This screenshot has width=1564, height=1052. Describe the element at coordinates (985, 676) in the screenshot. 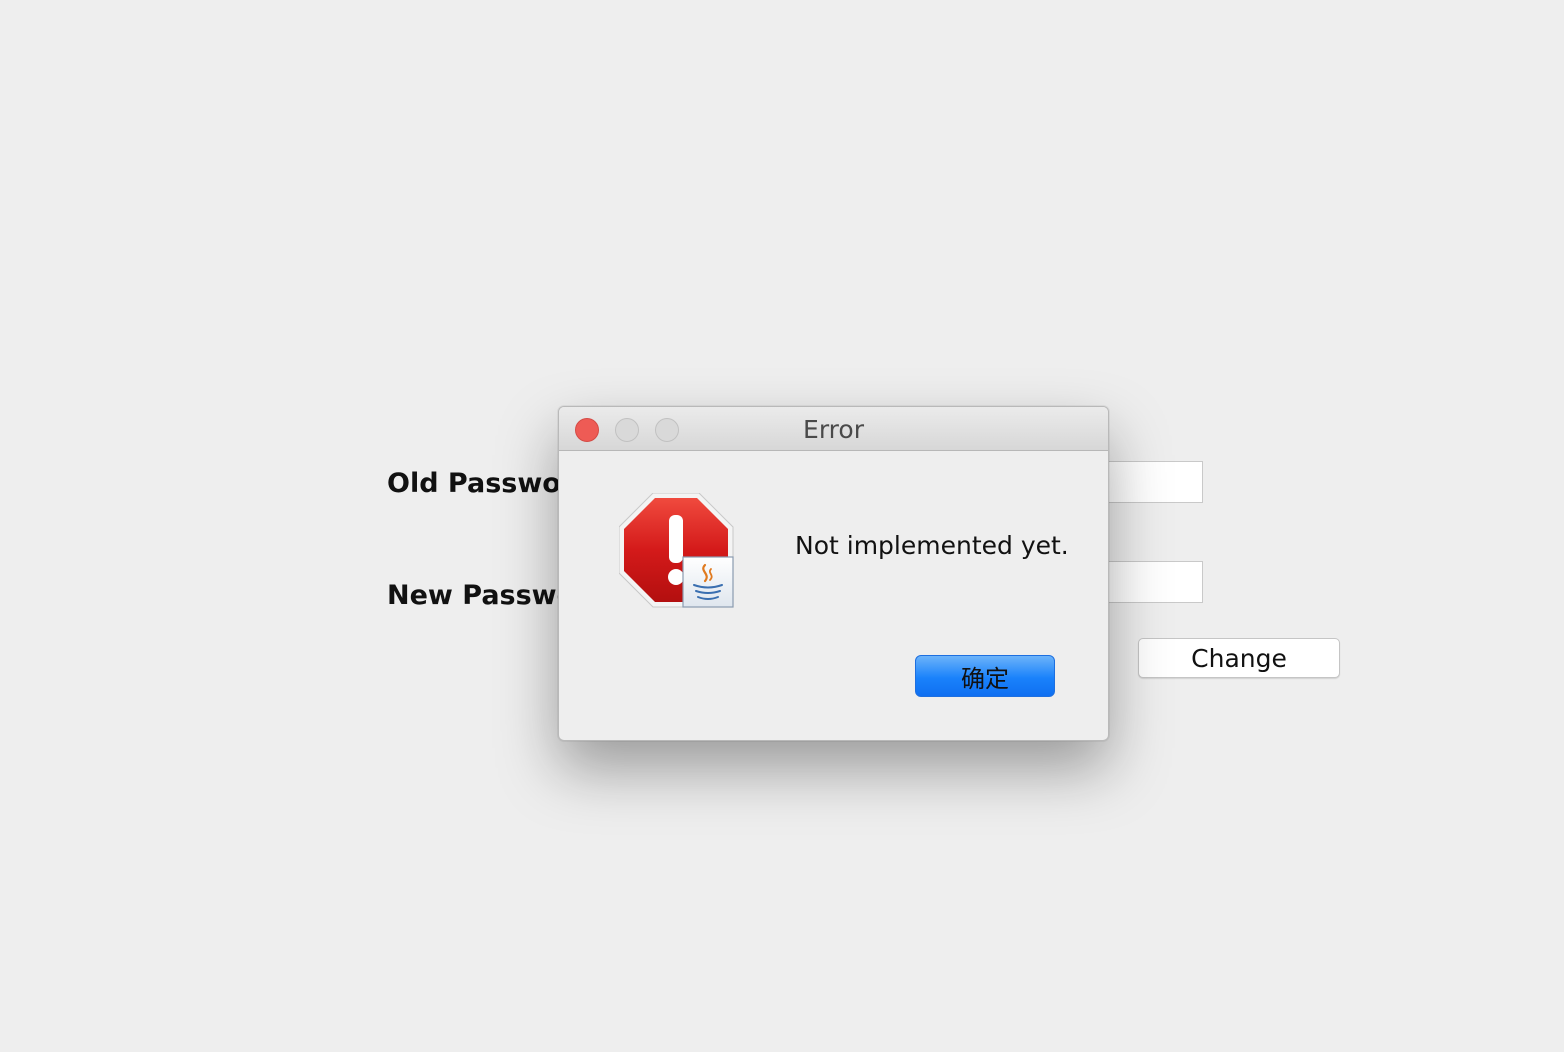

I see `ok-button: 确定` at that location.